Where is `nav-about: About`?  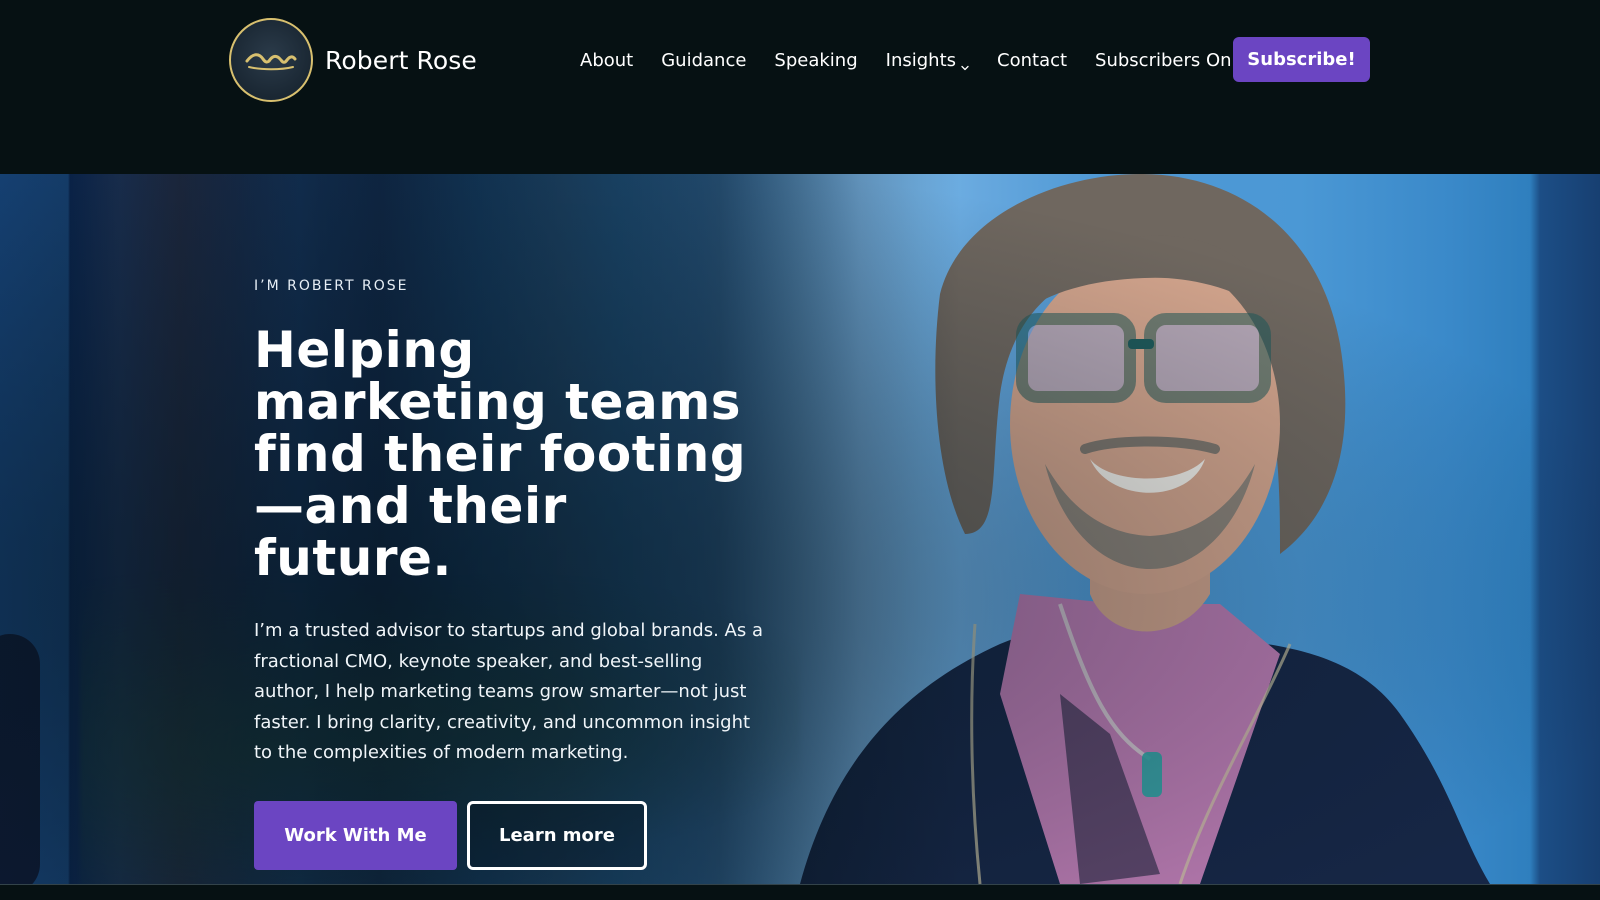
nav-about: About is located at coordinates (606, 60).